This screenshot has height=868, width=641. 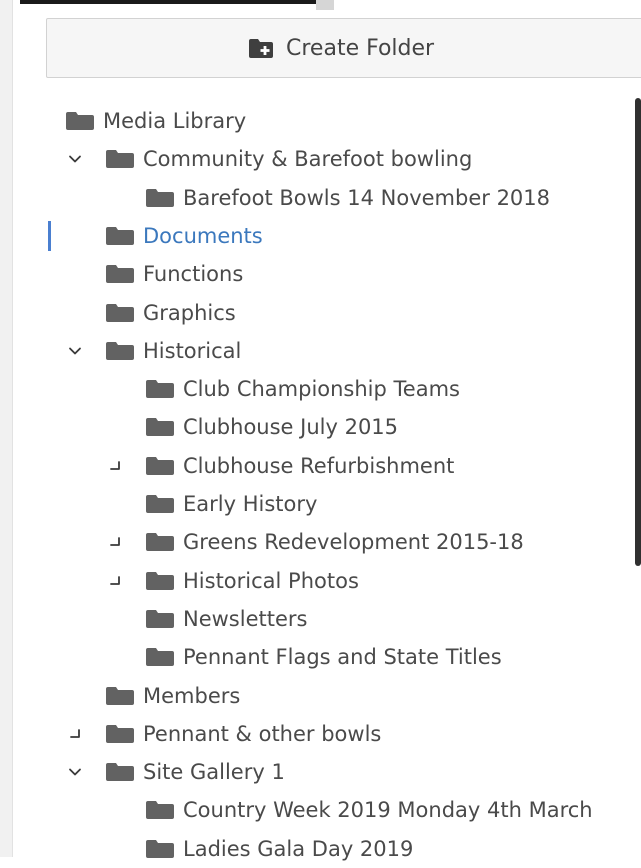 I want to click on tree-item-label: Barefoot Bowls 14 November 2018, so click(x=367, y=197).